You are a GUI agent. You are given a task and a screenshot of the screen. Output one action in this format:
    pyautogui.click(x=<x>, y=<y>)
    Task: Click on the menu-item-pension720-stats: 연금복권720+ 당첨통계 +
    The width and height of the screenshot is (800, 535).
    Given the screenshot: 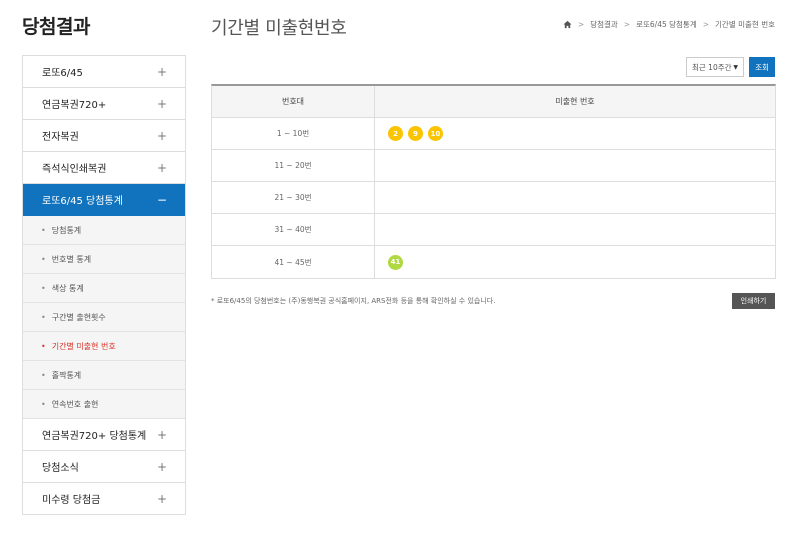 What is the action you would take?
    pyautogui.click(x=104, y=435)
    